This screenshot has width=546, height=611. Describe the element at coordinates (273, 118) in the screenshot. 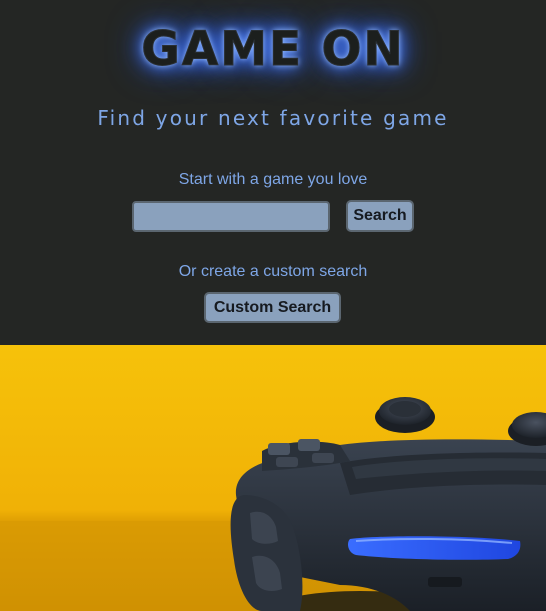

I see `site-tagline: Find your next favorite game` at that location.